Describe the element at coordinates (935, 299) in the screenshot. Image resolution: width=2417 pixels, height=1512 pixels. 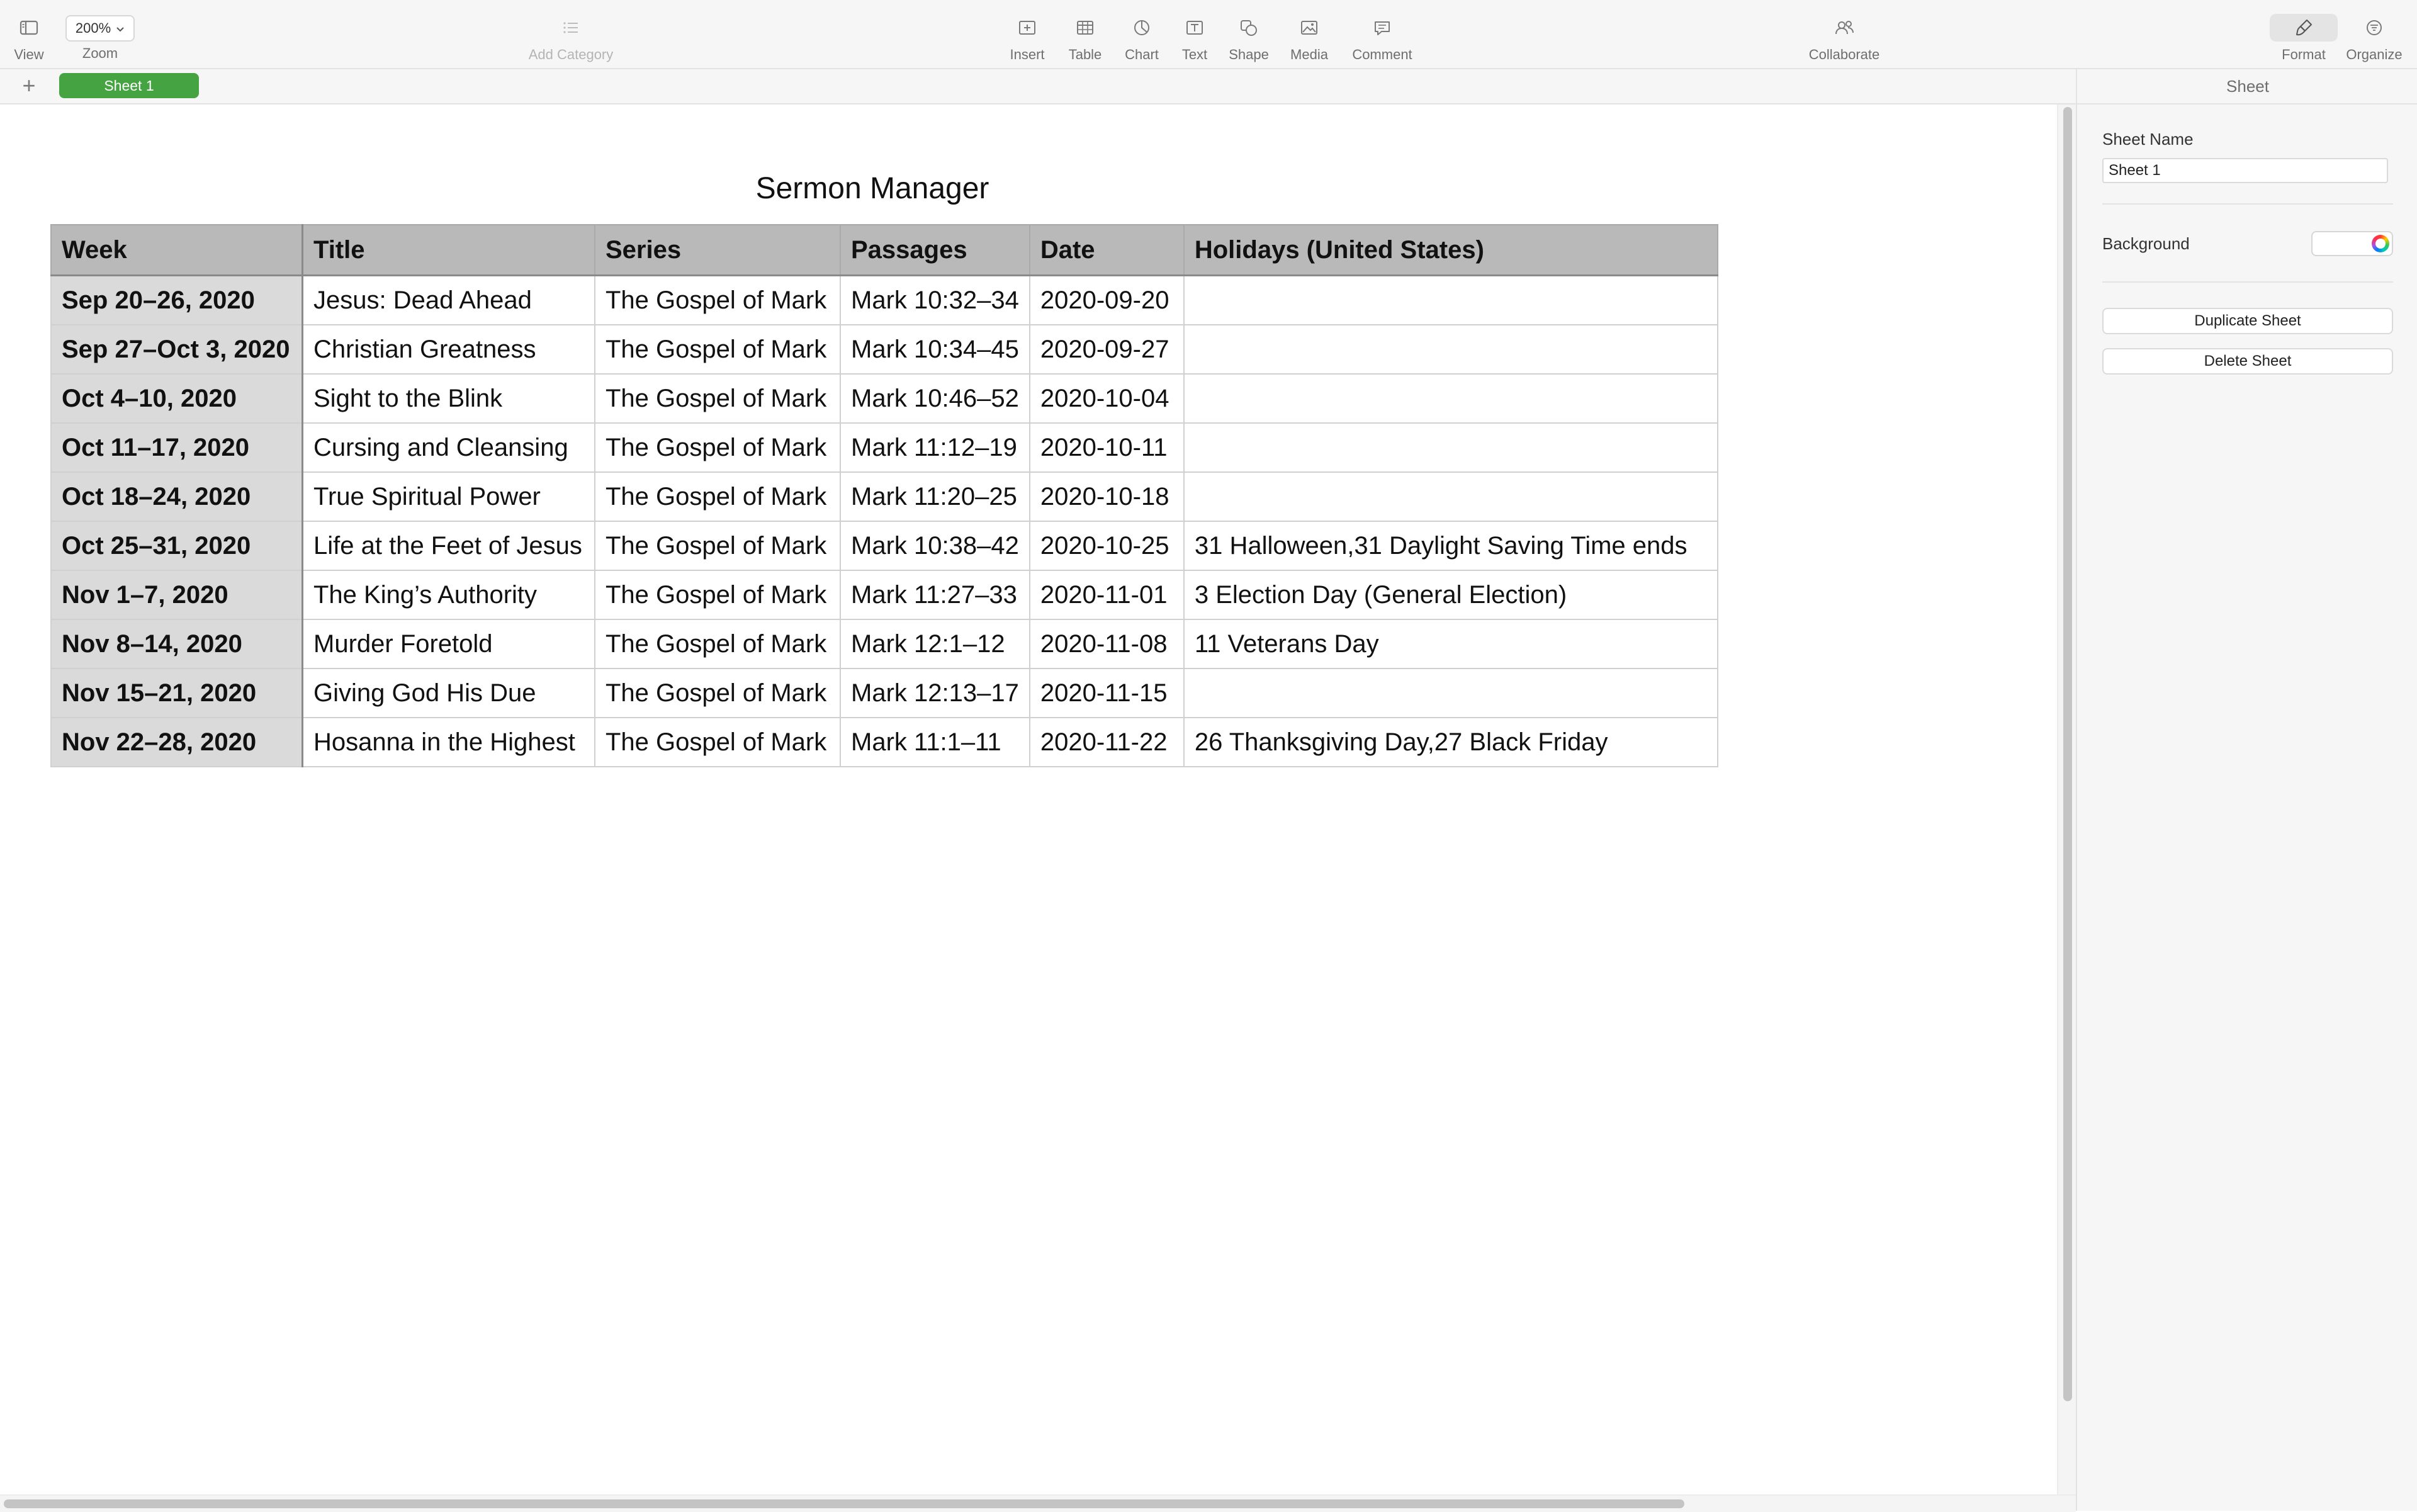
I see `cell-passages: Mark 10:32–34` at that location.